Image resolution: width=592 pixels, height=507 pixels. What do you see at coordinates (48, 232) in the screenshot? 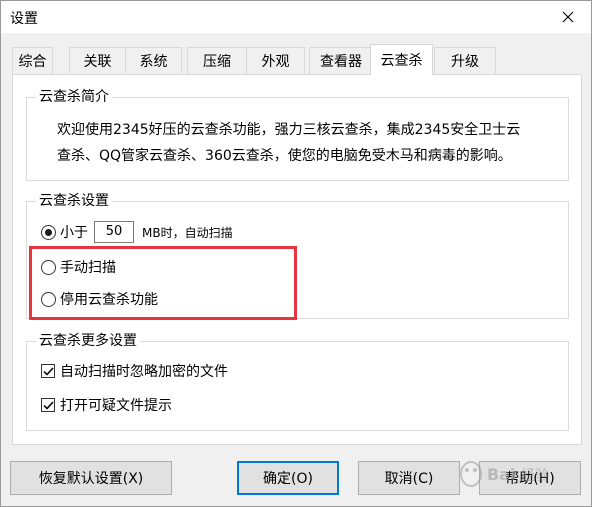
I see `radio-less-than` at bounding box center [48, 232].